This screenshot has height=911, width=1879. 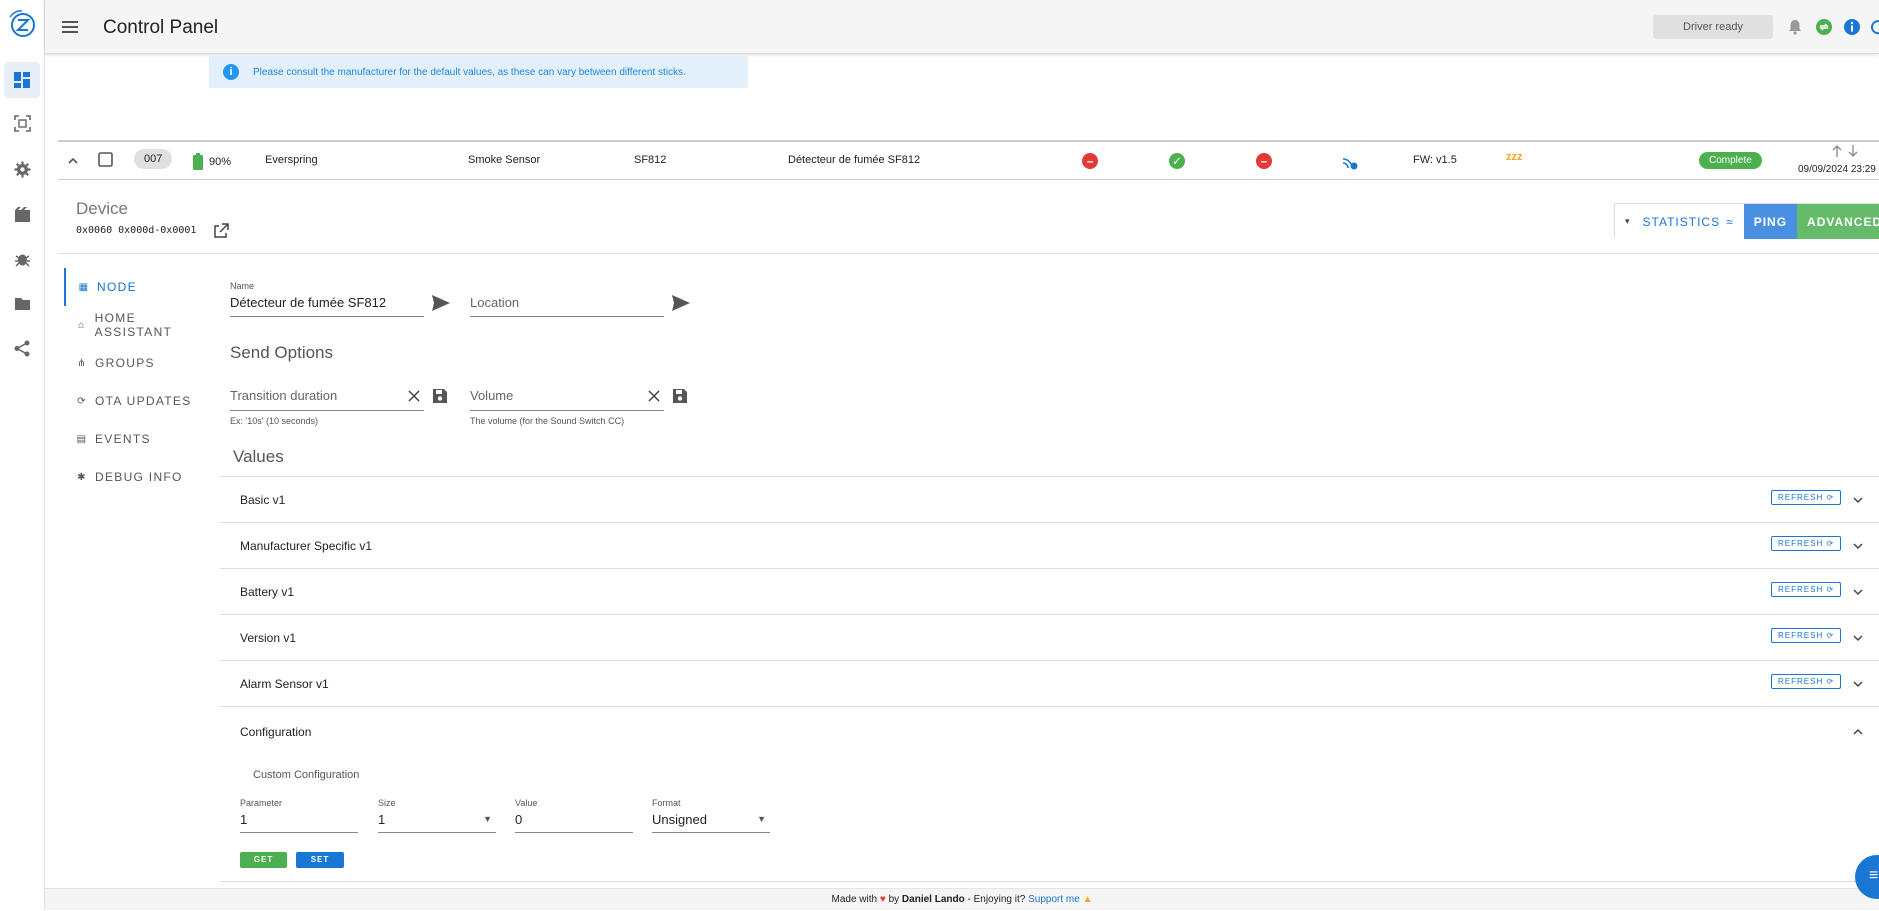 What do you see at coordinates (275, 732) in the screenshot?
I see `configuration-title: Configuration` at bounding box center [275, 732].